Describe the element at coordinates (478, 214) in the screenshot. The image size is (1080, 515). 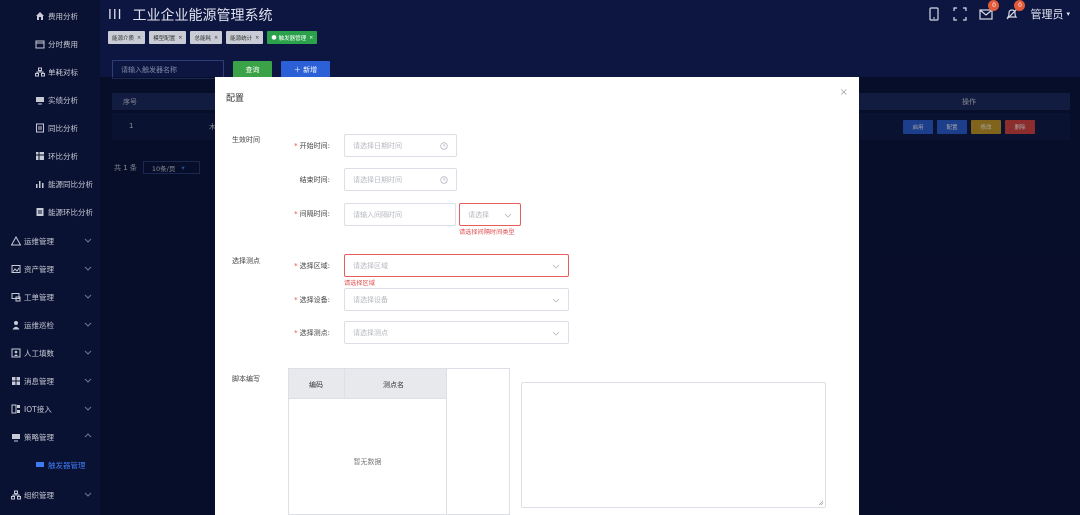
I see `interval-type-placeholder: 请选择` at that location.